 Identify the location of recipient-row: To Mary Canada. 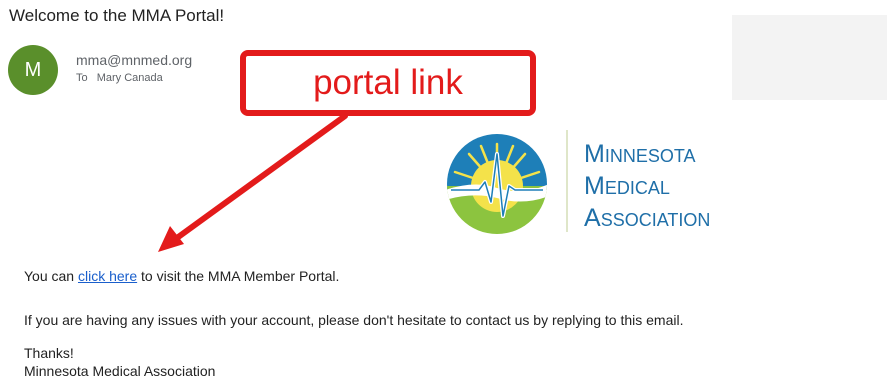
(119, 78).